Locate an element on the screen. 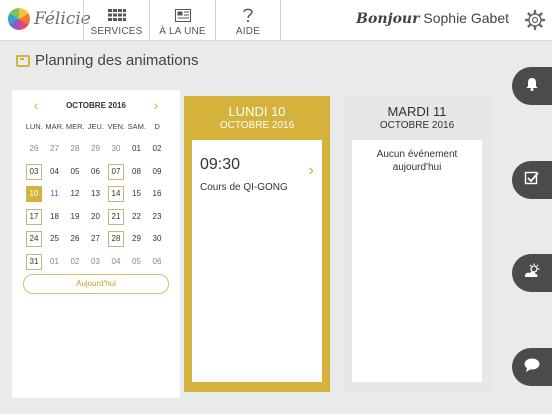  calendar-day: 16 is located at coordinates (157, 194).